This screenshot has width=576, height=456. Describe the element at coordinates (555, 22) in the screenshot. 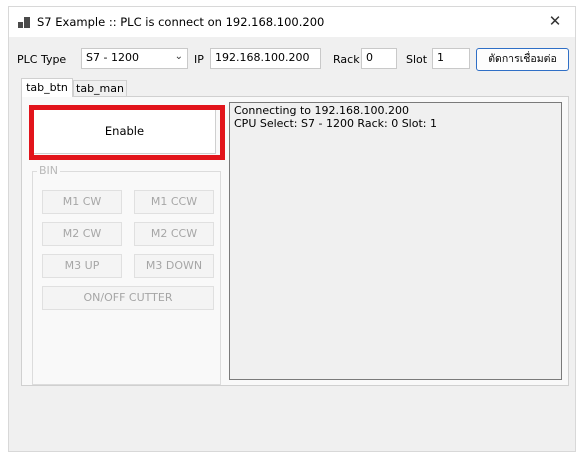

I see `close-icon: ✕` at that location.